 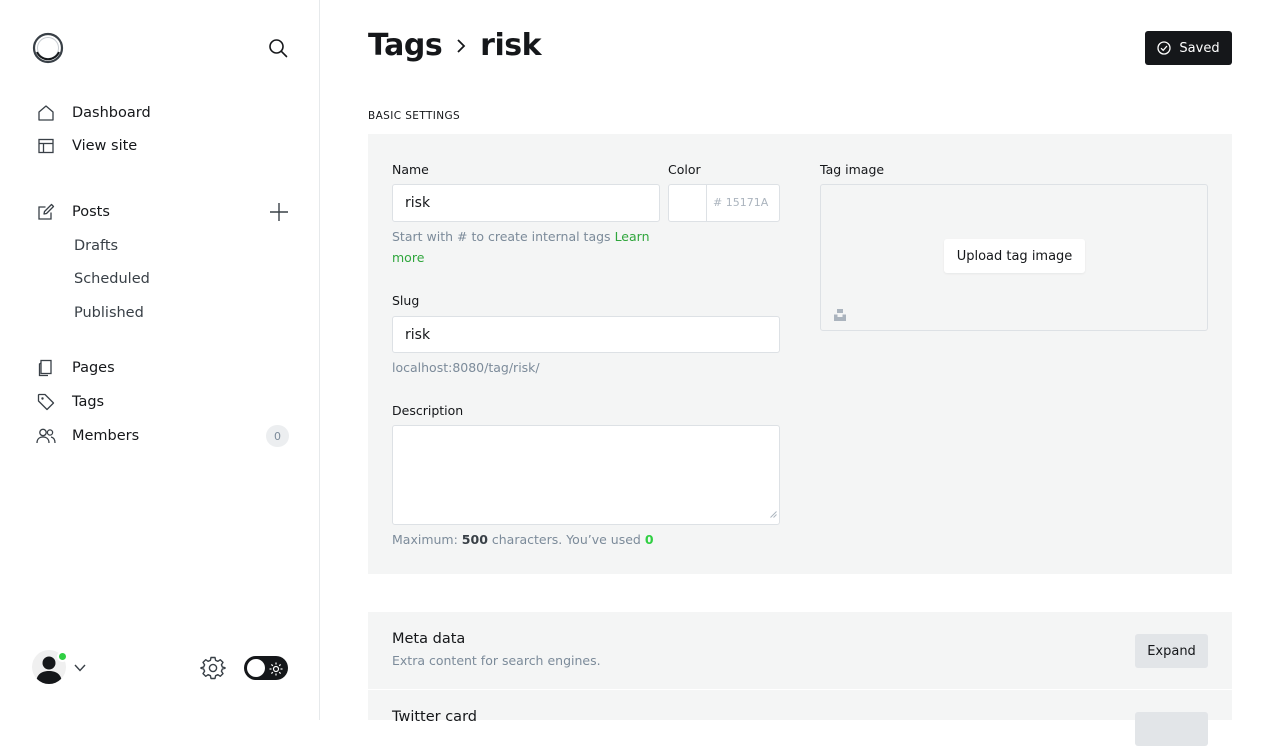 What do you see at coordinates (105, 146) in the screenshot?
I see `nav-view-site-label: View site` at bounding box center [105, 146].